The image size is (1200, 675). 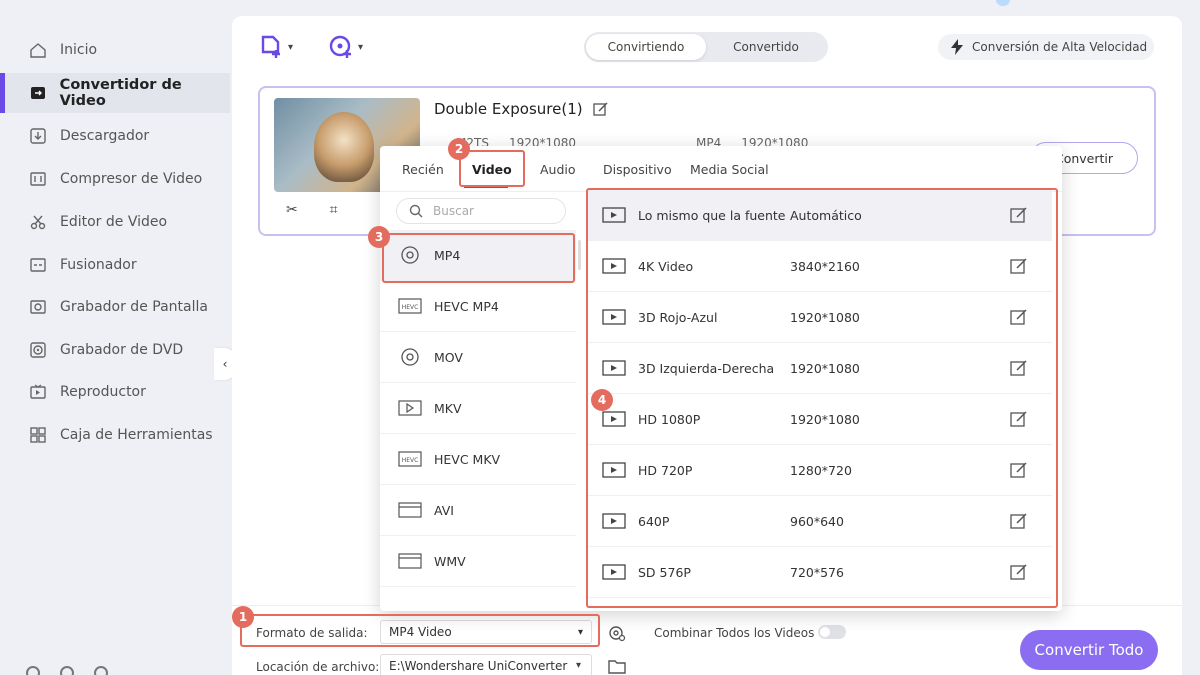 What do you see at coordinates (115, 50) in the screenshot?
I see `sidebar-item-inicio: Inicio` at bounding box center [115, 50].